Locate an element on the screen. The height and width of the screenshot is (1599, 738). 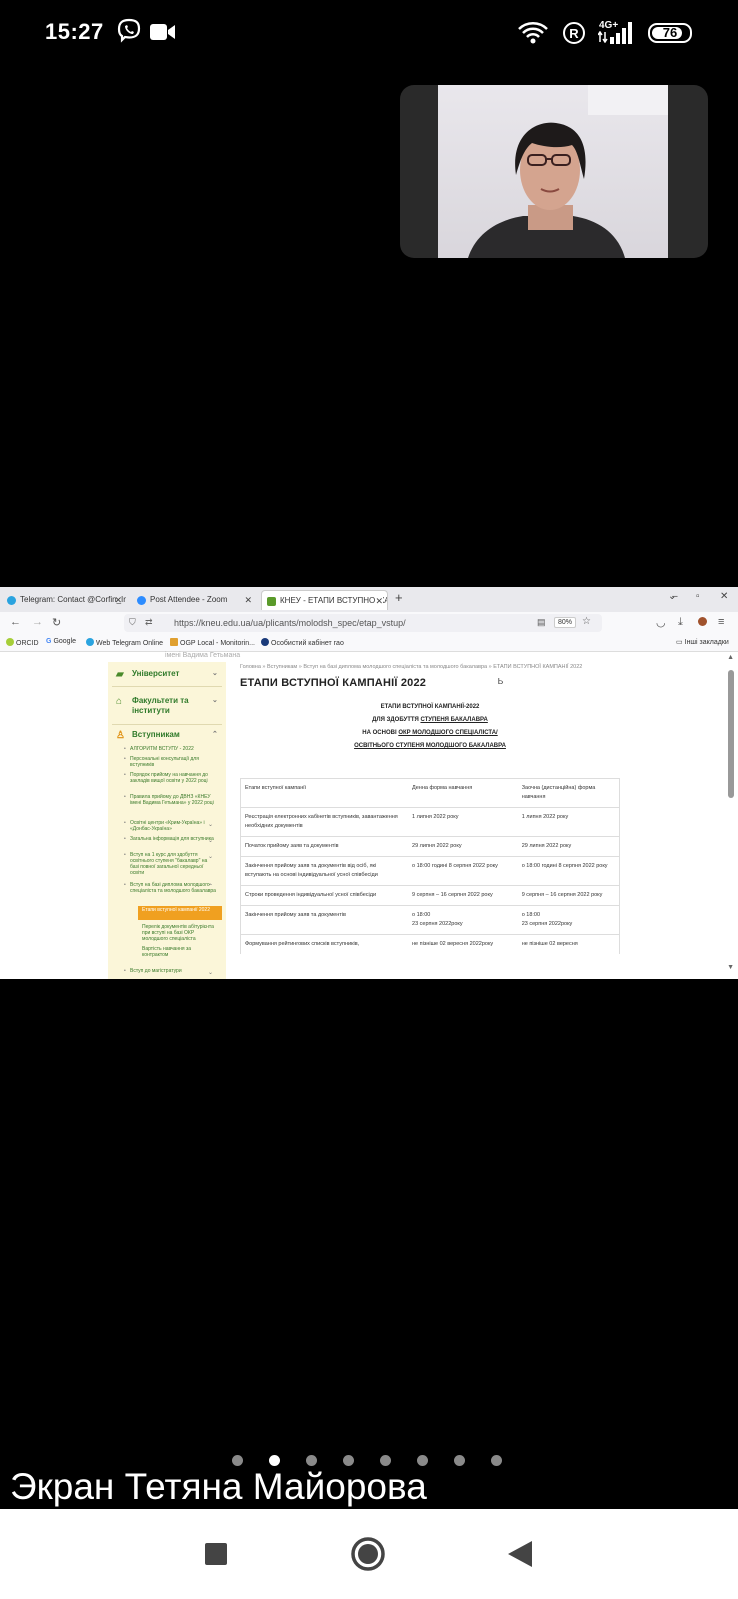
table-cell: не пізніше 02 вересня 2022року is located at coordinates (463, 944).